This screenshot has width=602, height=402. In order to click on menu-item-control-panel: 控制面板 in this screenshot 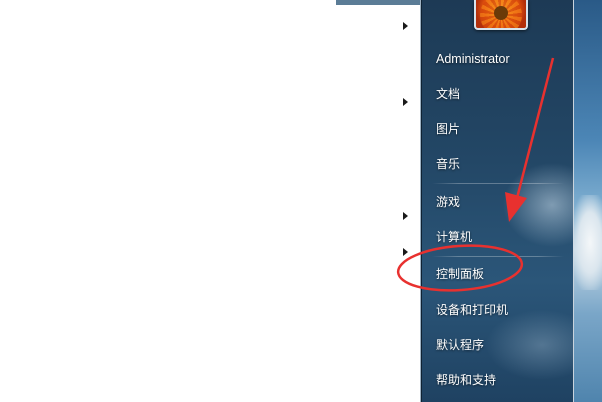, I will do `click(460, 274)`.